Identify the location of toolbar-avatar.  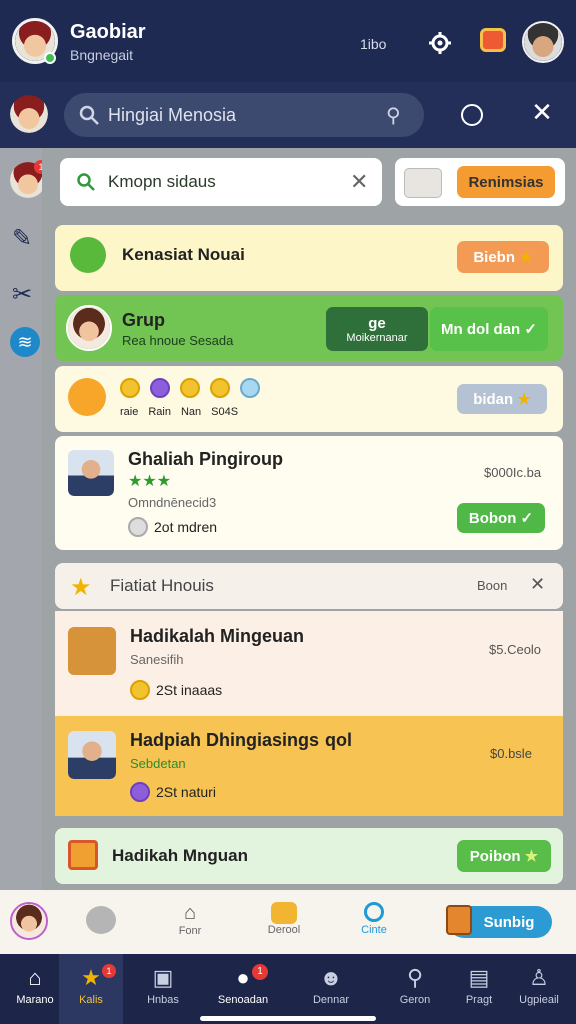
(29, 921).